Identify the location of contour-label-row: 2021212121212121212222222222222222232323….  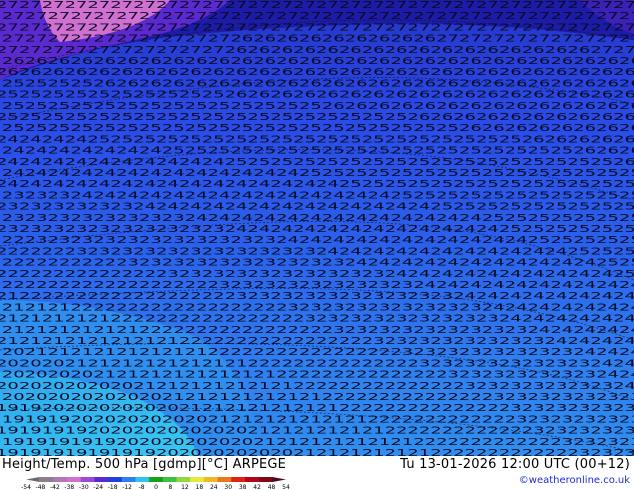
(318, 352).